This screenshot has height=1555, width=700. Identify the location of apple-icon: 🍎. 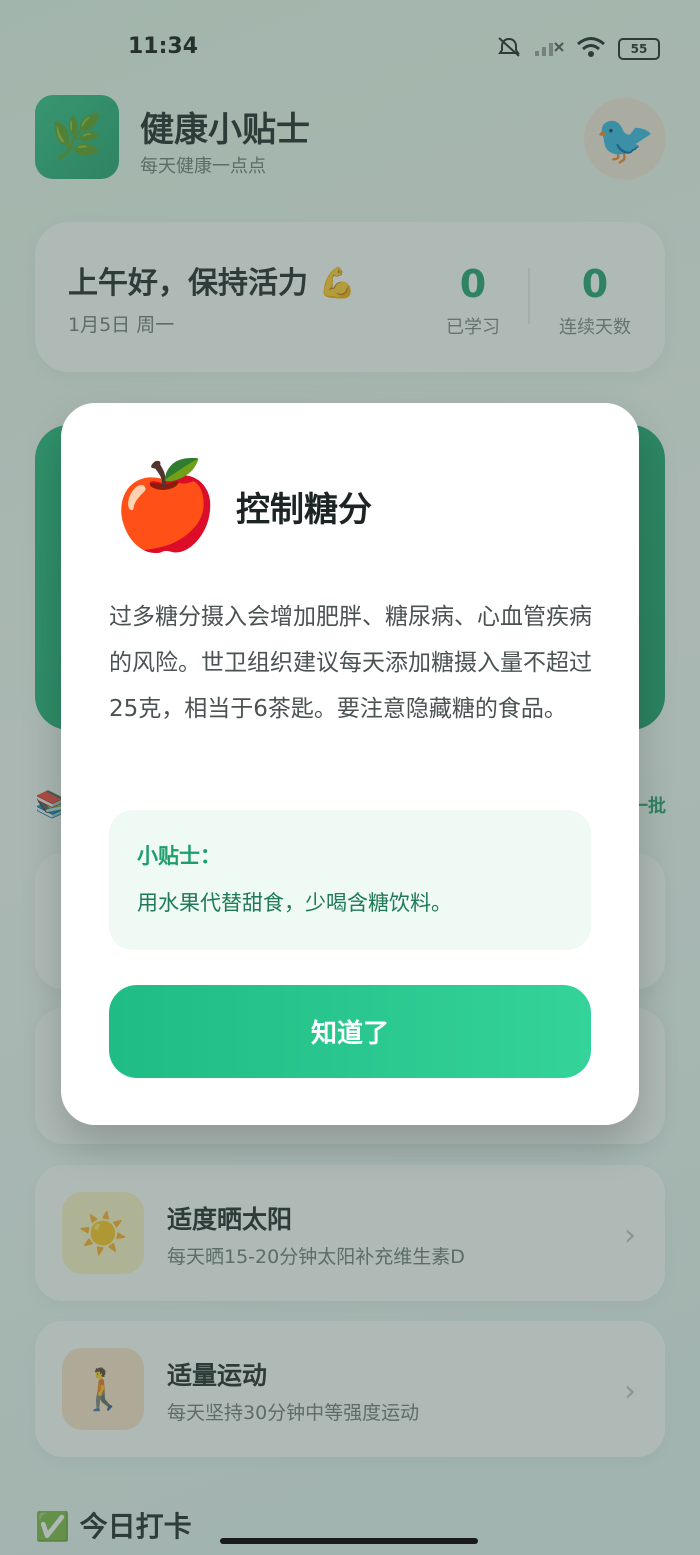
(166, 506).